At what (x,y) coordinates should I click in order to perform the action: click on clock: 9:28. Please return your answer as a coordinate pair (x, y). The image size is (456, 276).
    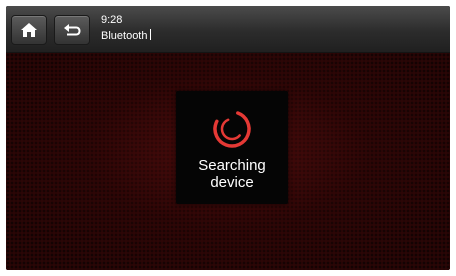
    Looking at the image, I should click on (112, 20).